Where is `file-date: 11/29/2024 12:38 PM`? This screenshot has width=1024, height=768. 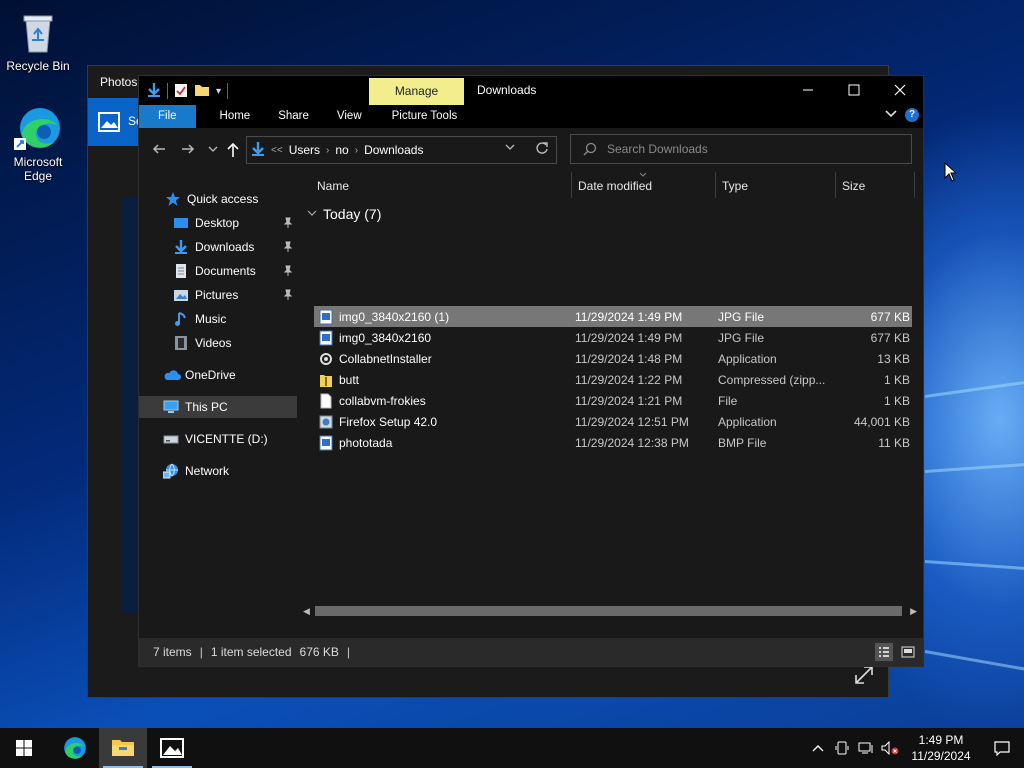
file-date: 11/29/2024 12:38 PM is located at coordinates (632, 442).